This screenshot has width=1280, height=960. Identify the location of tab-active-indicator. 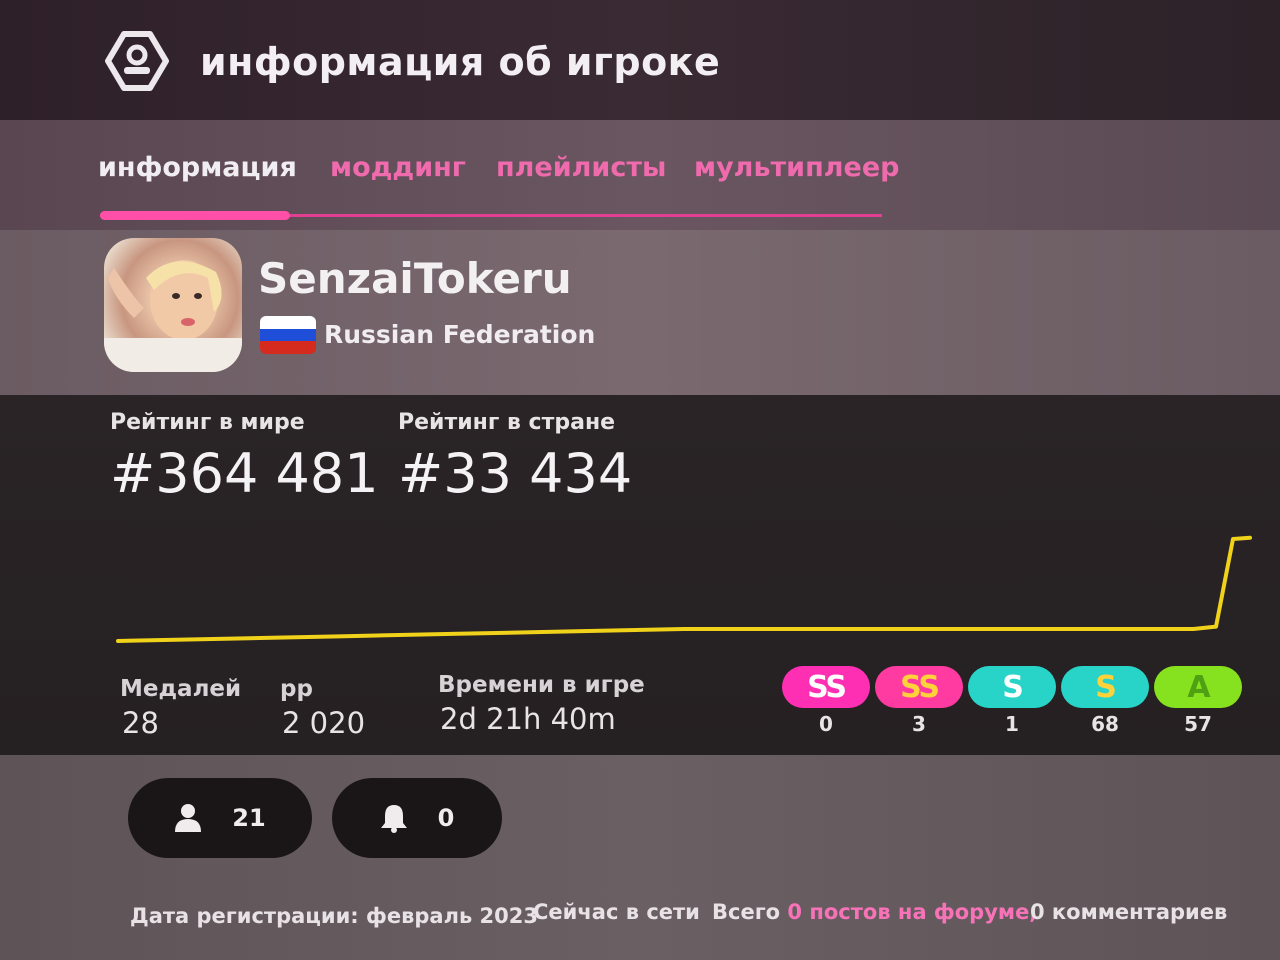
(195, 215).